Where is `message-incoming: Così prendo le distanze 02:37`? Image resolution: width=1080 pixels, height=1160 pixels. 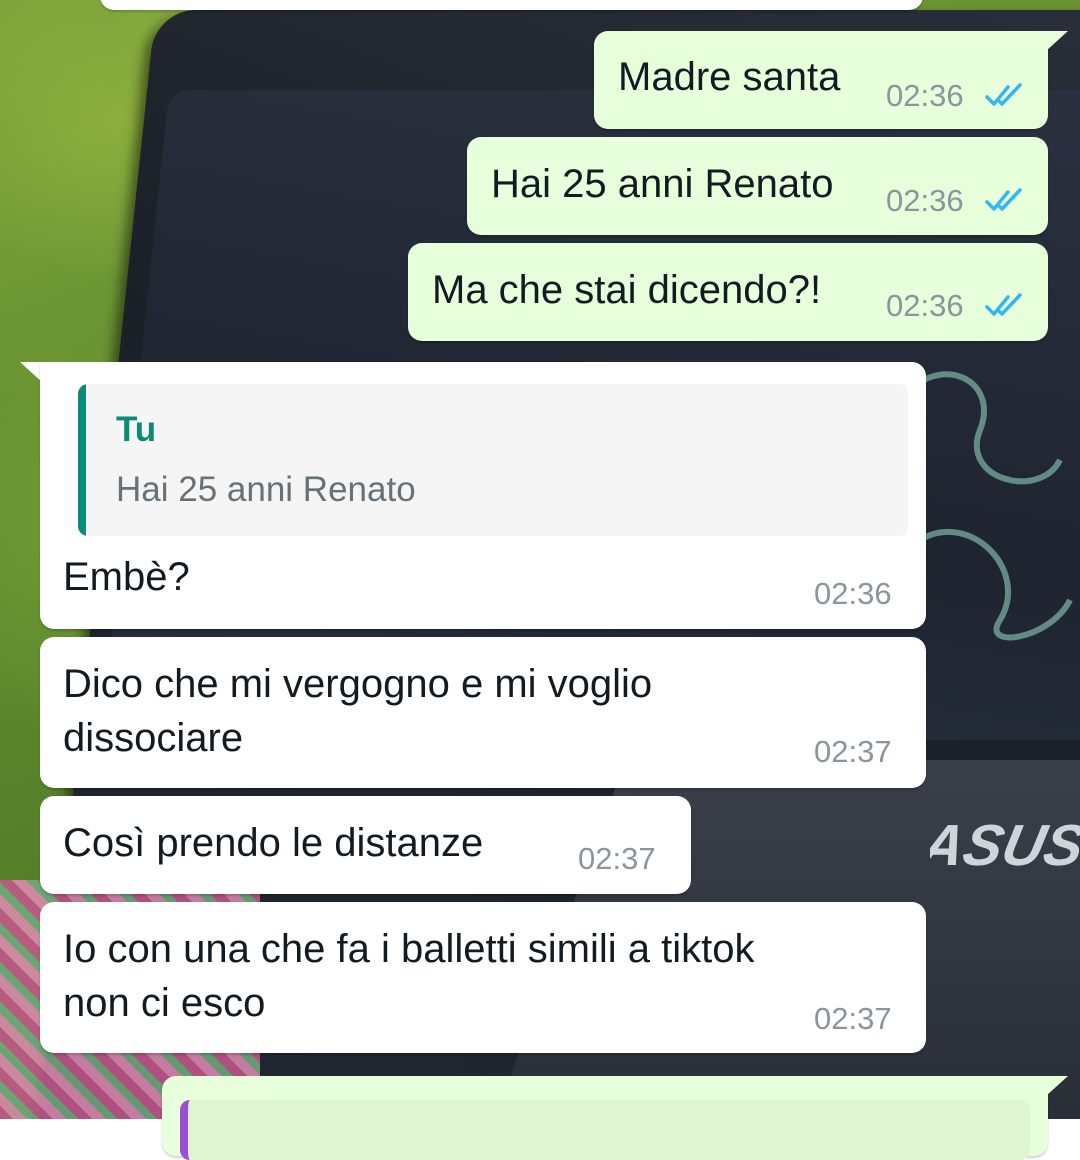
message-incoming: Così prendo le distanze 02:37 is located at coordinates (365, 845).